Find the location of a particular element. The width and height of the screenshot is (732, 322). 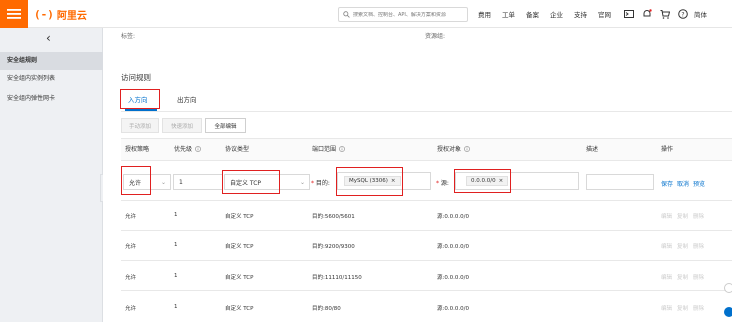

language-switch: 简体 is located at coordinates (700, 14).